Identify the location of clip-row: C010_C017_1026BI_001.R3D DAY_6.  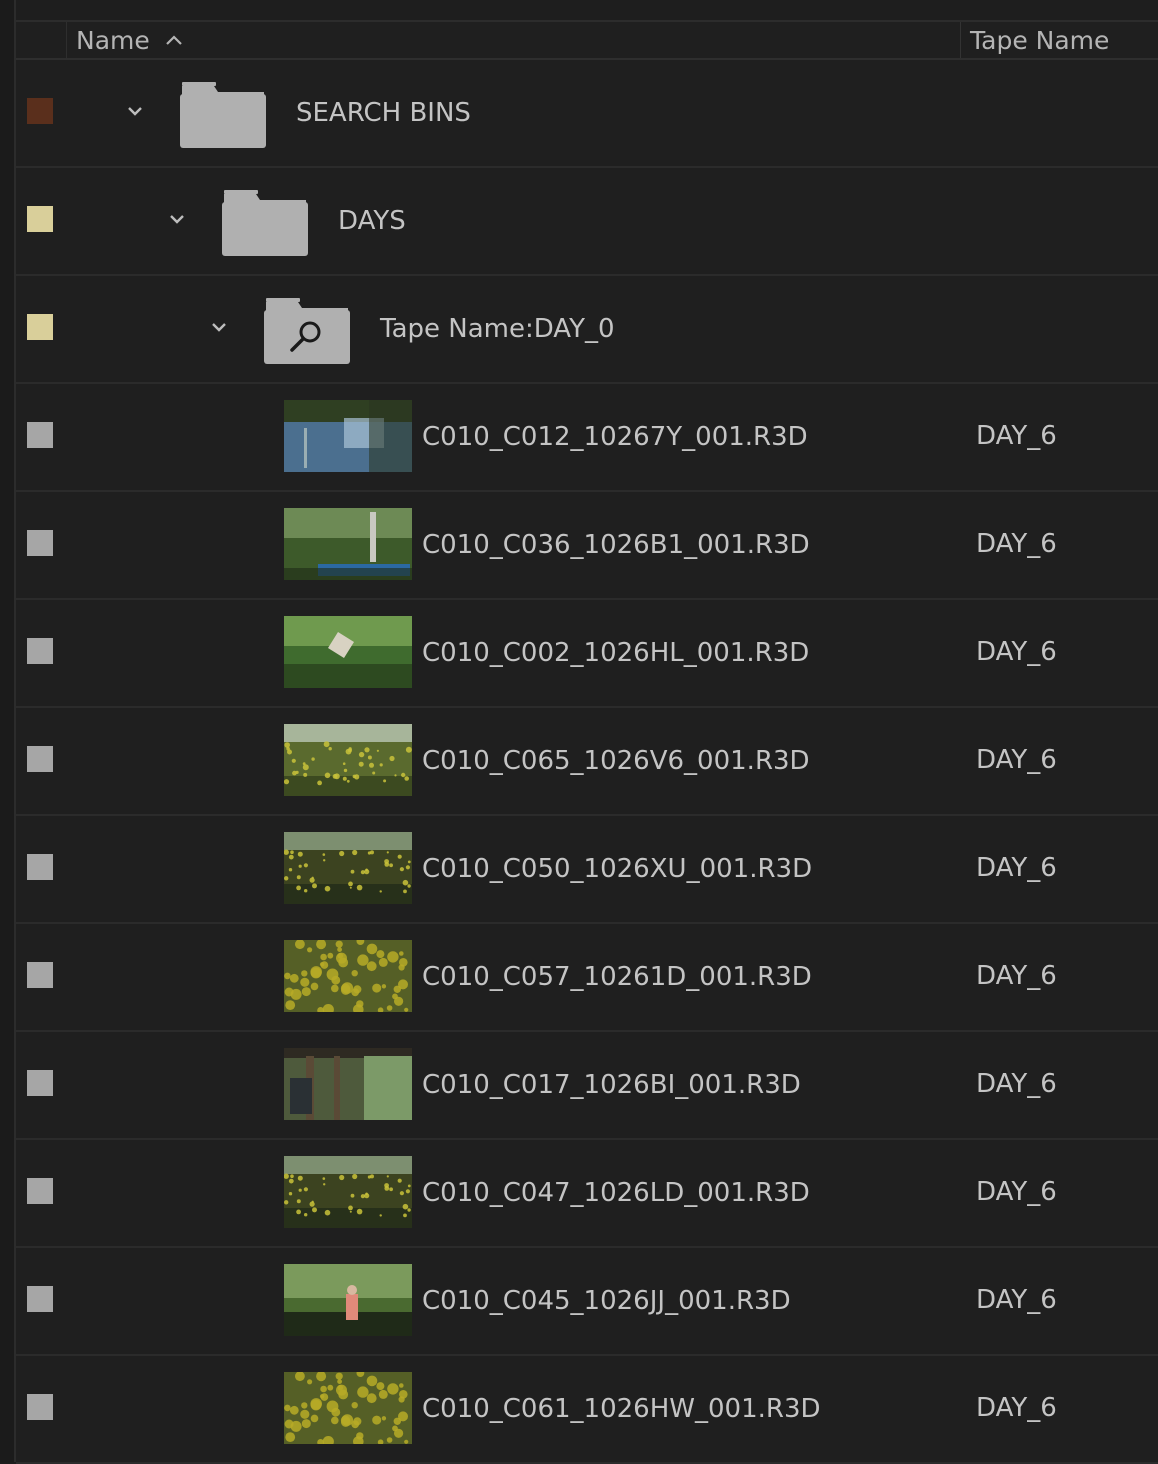
(587, 1086).